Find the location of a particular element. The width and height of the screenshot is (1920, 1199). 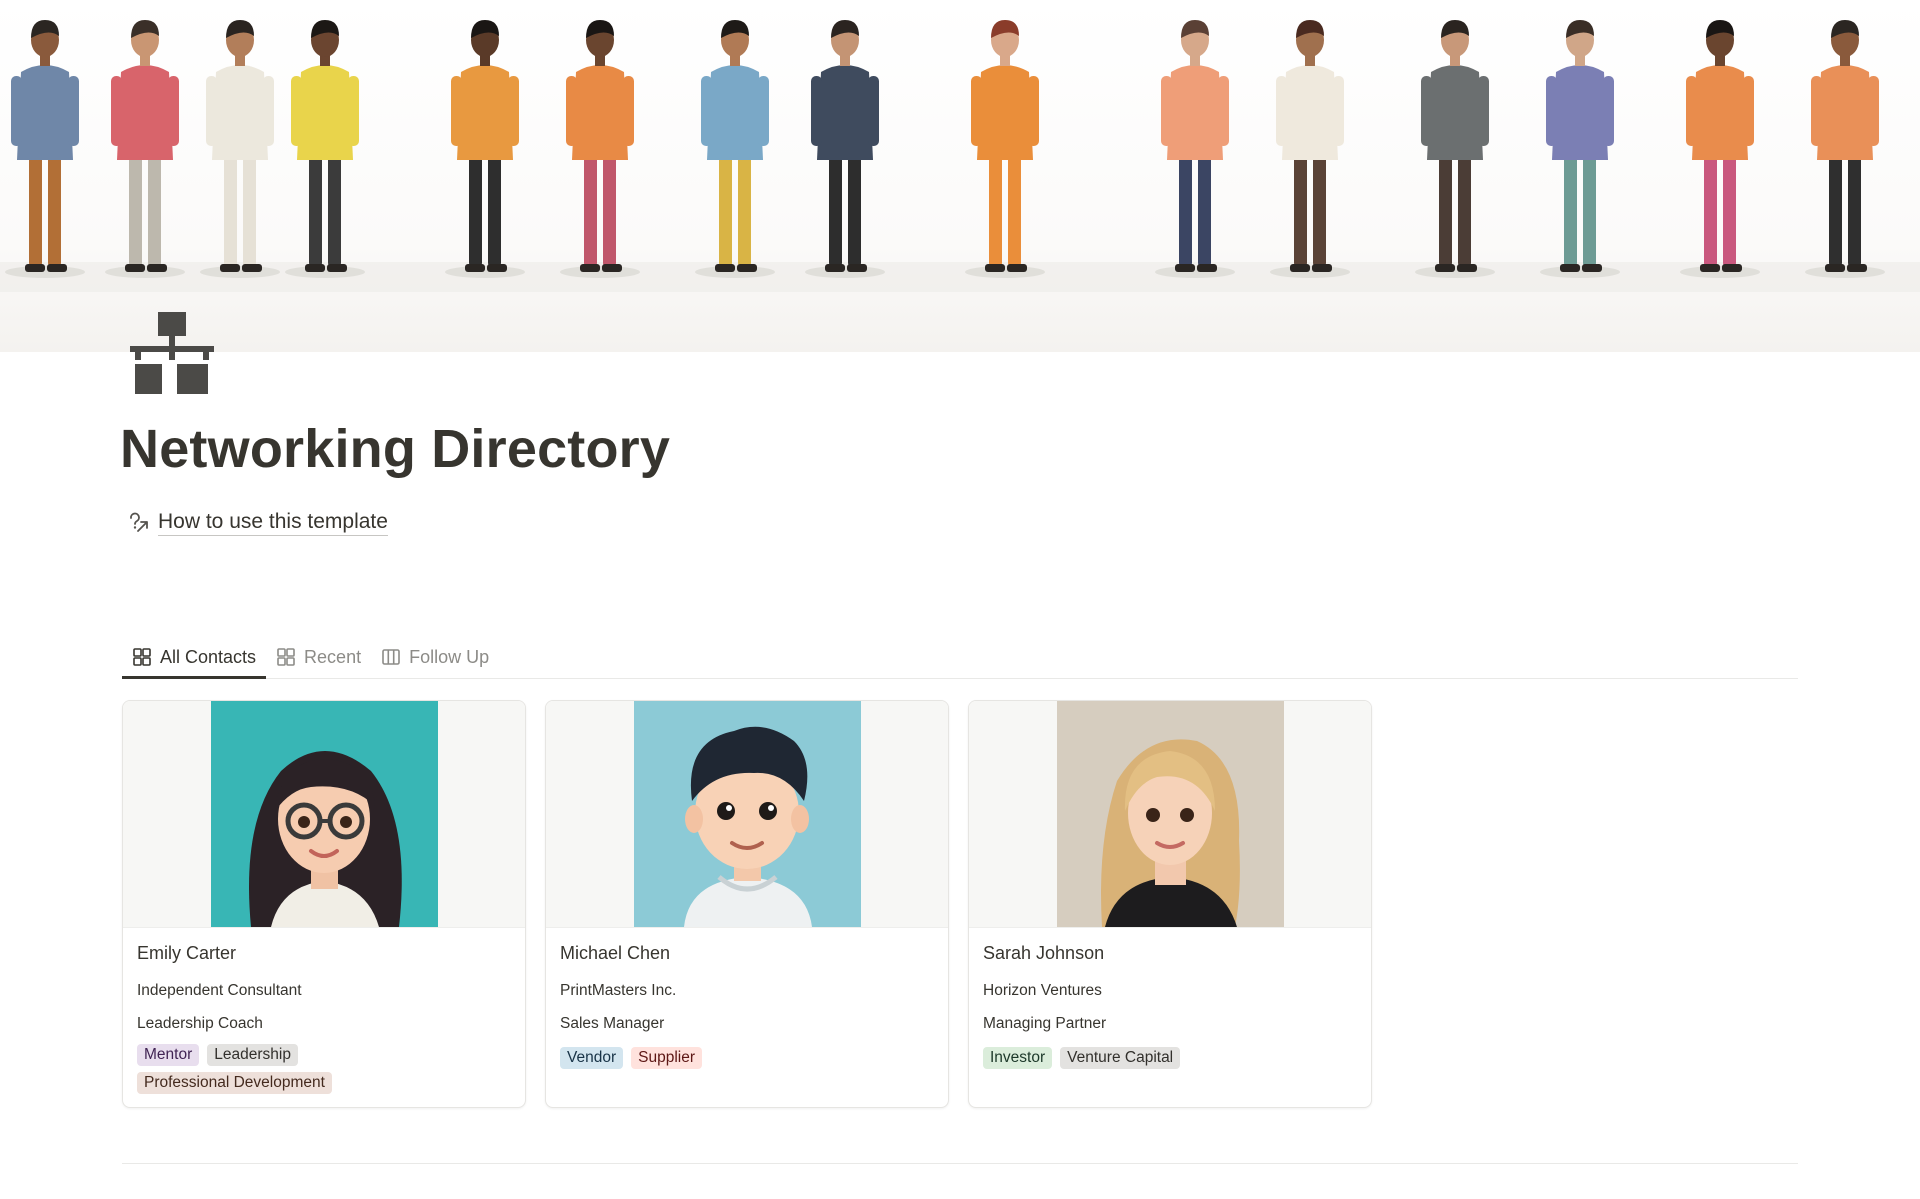

contact-role: Managing Partner is located at coordinates (1045, 1023).